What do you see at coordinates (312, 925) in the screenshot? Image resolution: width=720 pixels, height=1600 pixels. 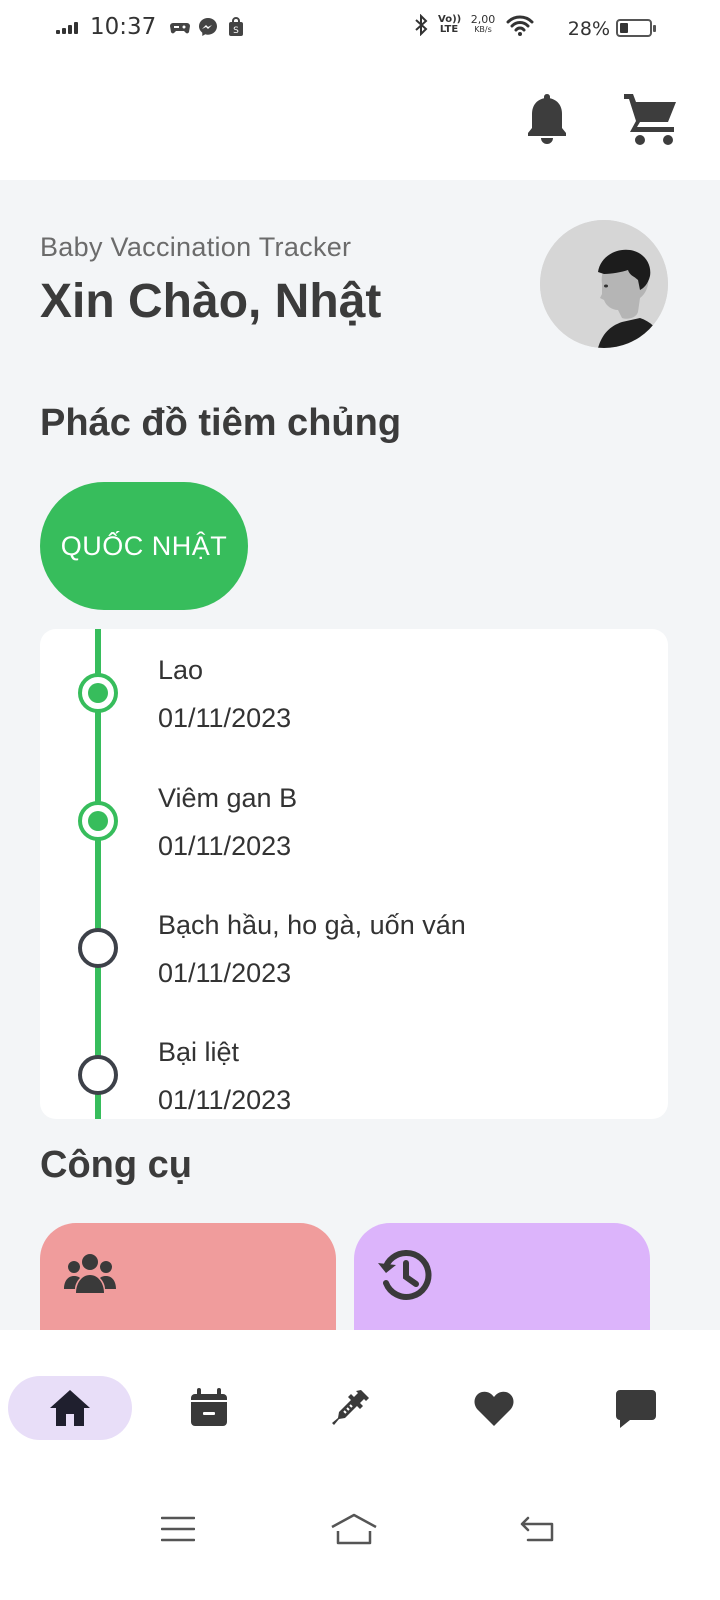 I see `vaccine-name: Bạch hầu, ho gà, uốn ván` at bounding box center [312, 925].